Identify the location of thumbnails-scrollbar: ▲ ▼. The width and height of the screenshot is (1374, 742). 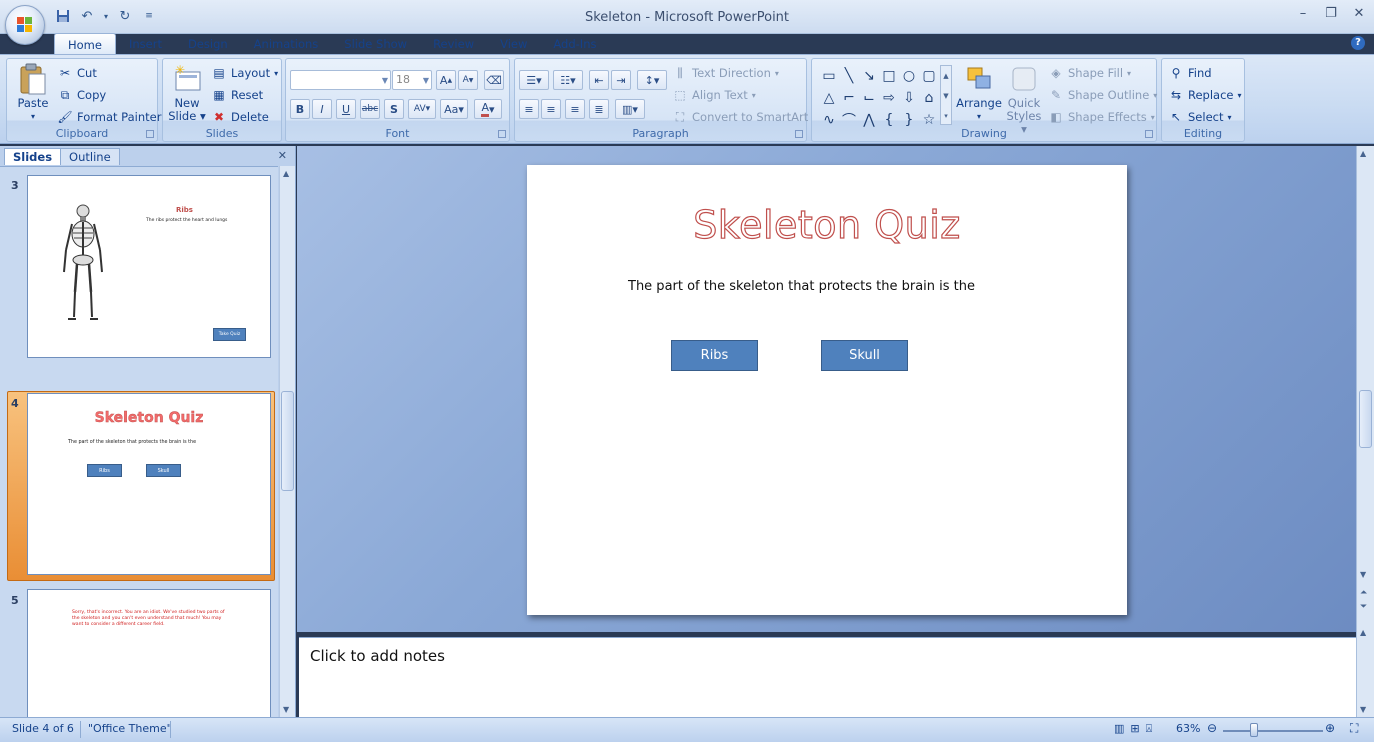
(287, 441).